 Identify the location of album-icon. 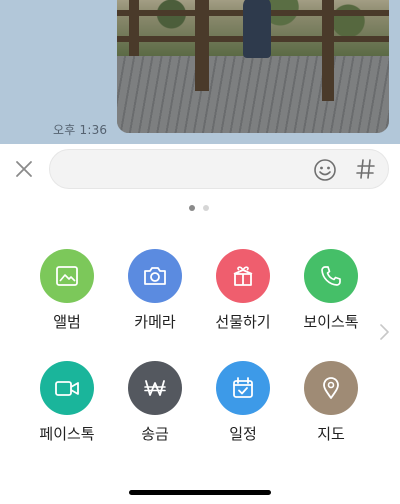
(67, 276).